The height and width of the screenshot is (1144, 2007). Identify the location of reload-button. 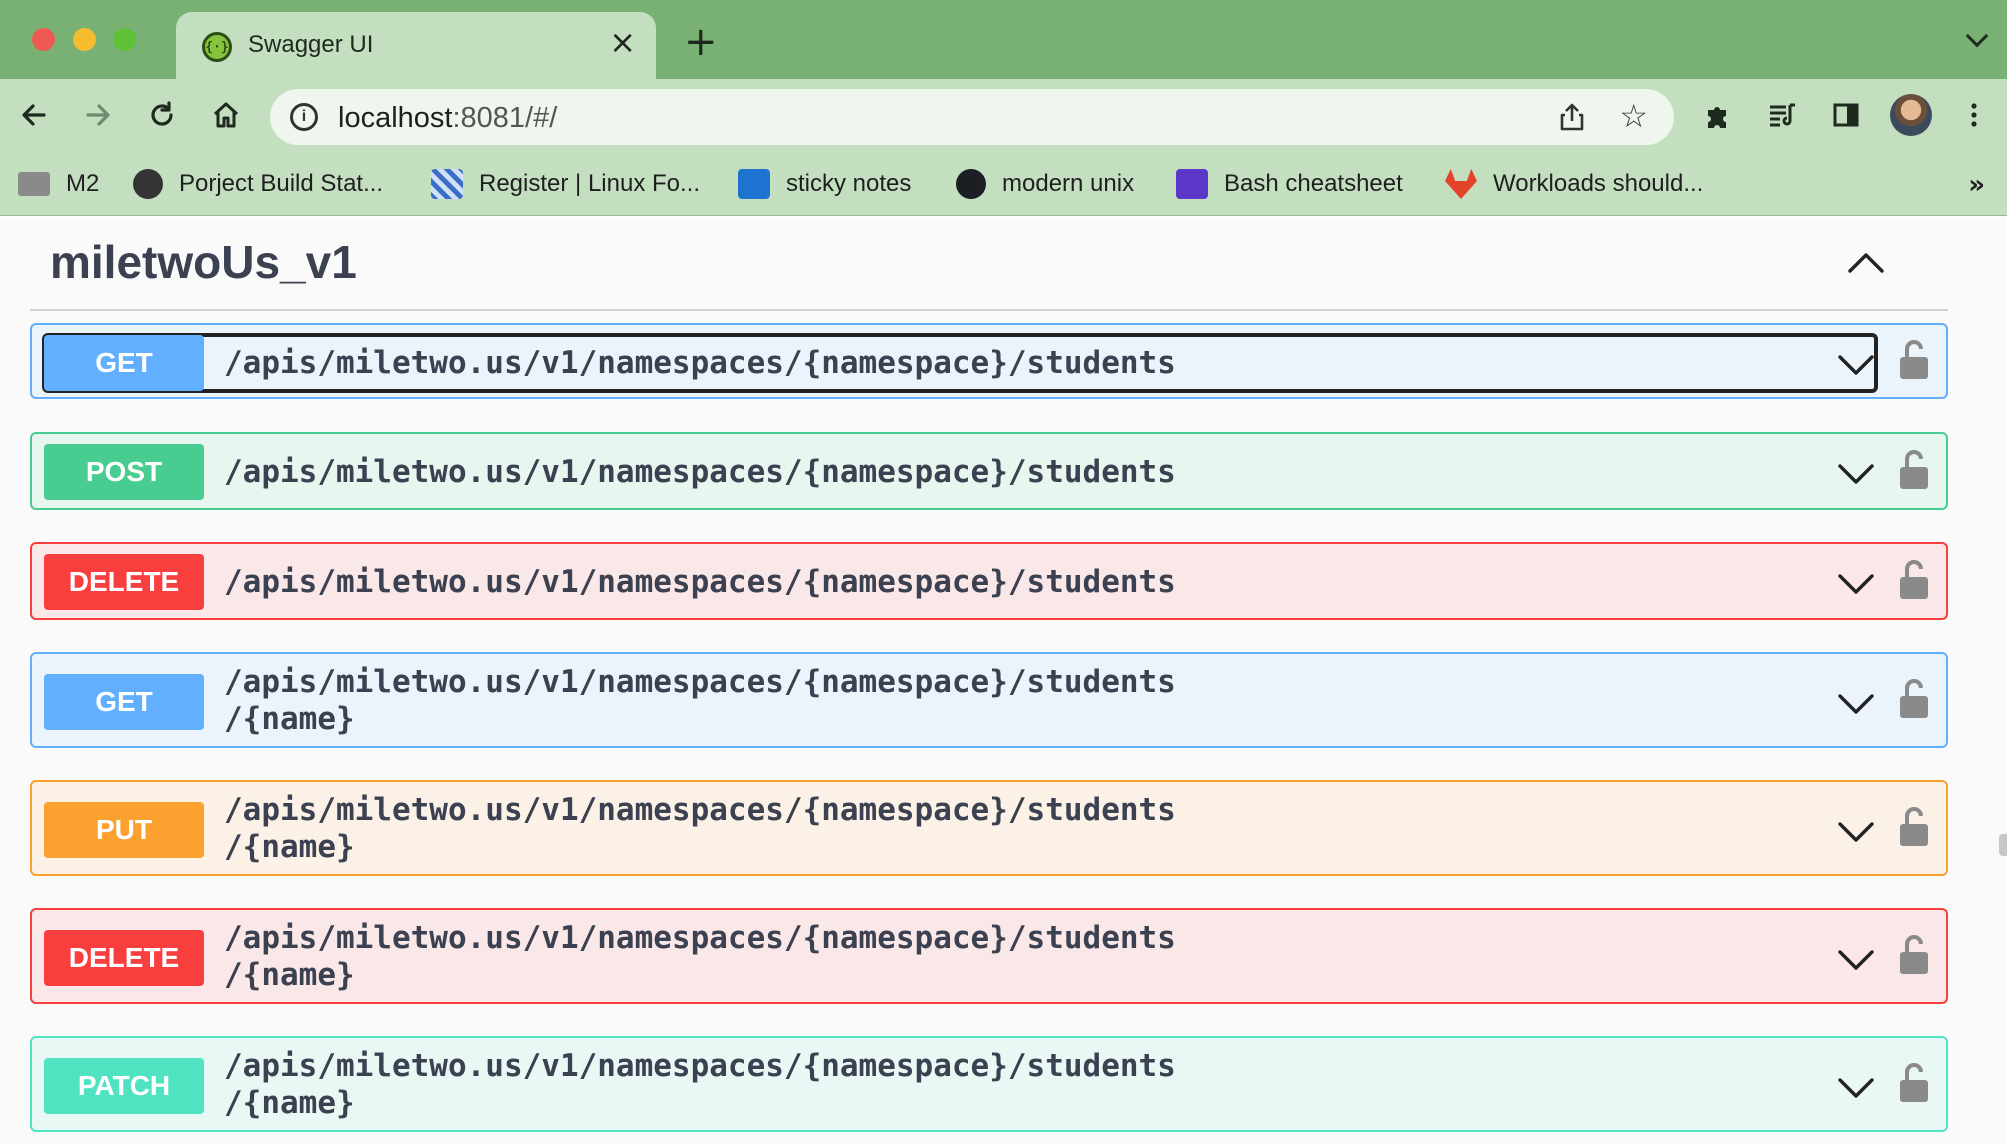
(162, 115).